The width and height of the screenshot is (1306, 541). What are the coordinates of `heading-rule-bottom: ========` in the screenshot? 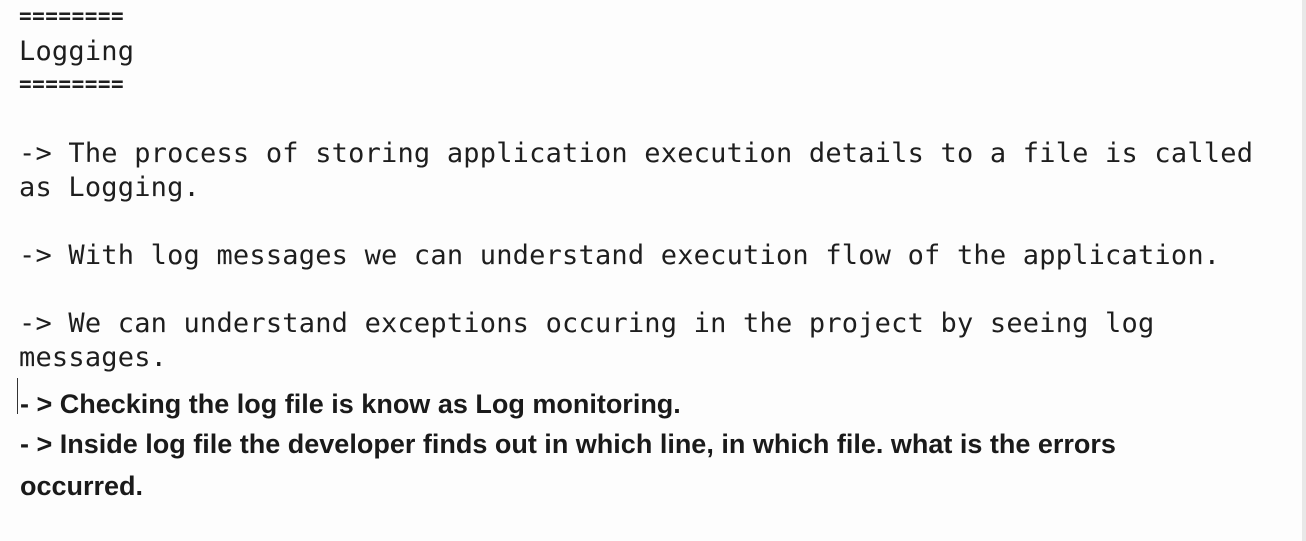 It's located at (72, 84).